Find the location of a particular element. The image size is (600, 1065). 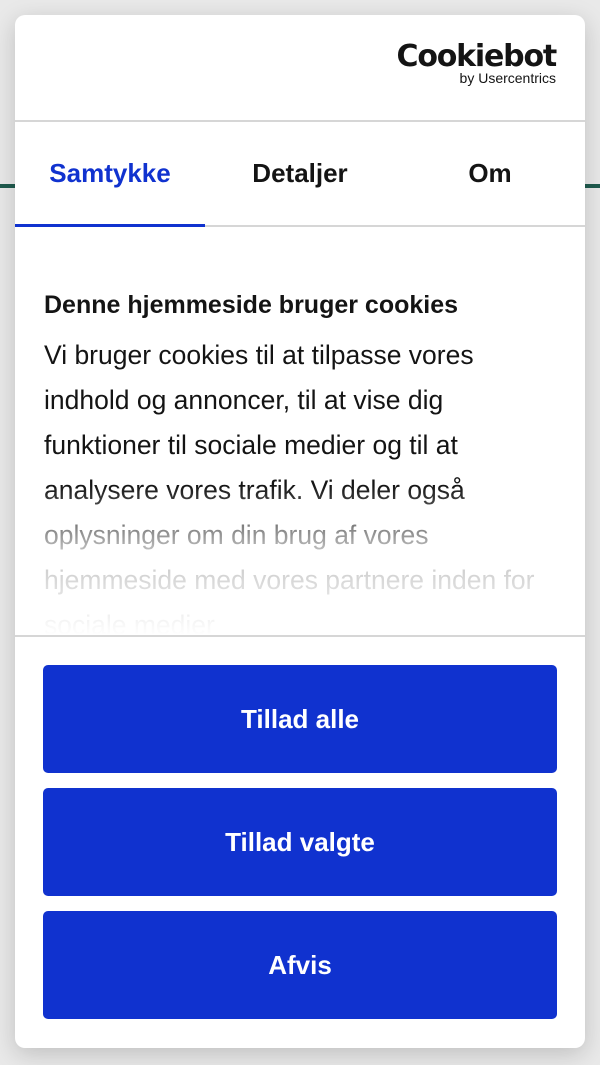

cookiebot-logo: Cookiebot by Usercentrics is located at coordinates (477, 62).